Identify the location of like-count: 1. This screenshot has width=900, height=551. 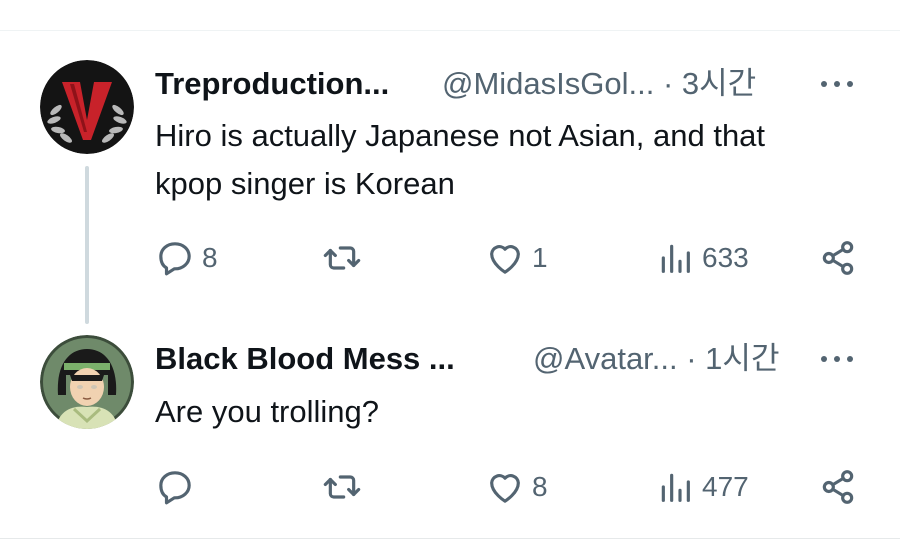
(540, 257).